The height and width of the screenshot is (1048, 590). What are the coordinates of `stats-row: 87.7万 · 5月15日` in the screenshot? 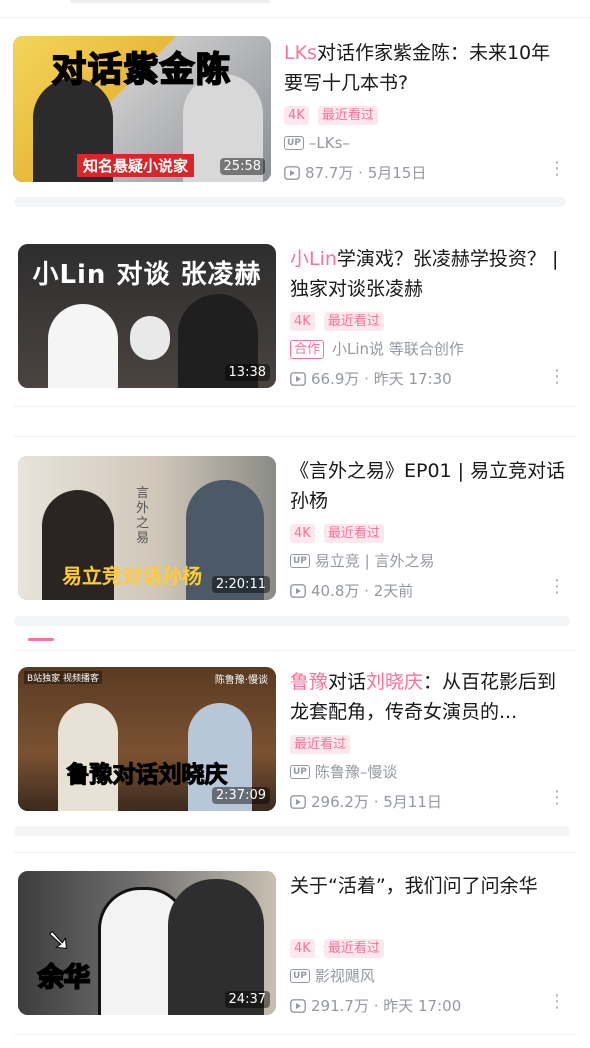 It's located at (426, 173).